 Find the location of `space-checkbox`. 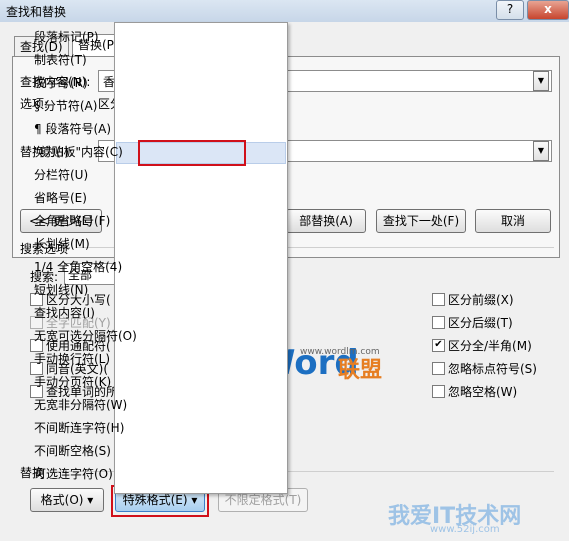

space-checkbox is located at coordinates (438, 391).